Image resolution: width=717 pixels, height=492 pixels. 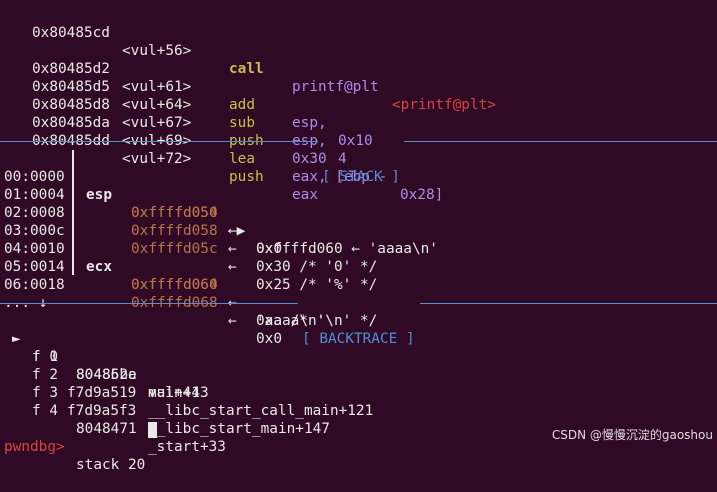 What do you see at coordinates (187, 447) in the screenshot?
I see `backtrace-symbol: _start+33` at bounding box center [187, 447].